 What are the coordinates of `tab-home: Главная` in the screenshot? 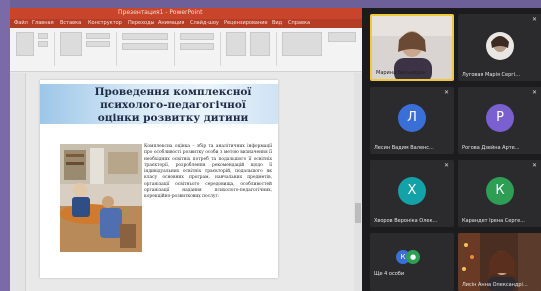 It's located at (43, 23).